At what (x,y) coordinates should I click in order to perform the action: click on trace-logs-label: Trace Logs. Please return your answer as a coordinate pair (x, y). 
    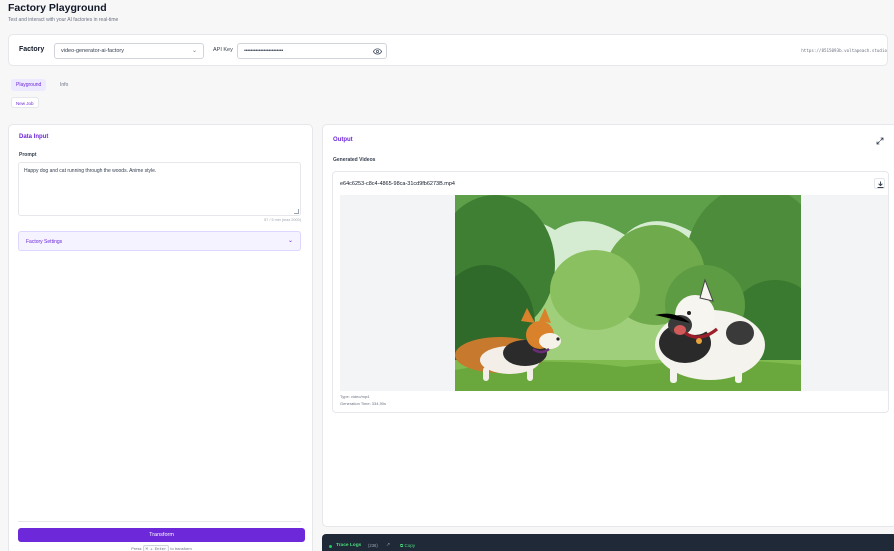
    Looking at the image, I should click on (349, 545).